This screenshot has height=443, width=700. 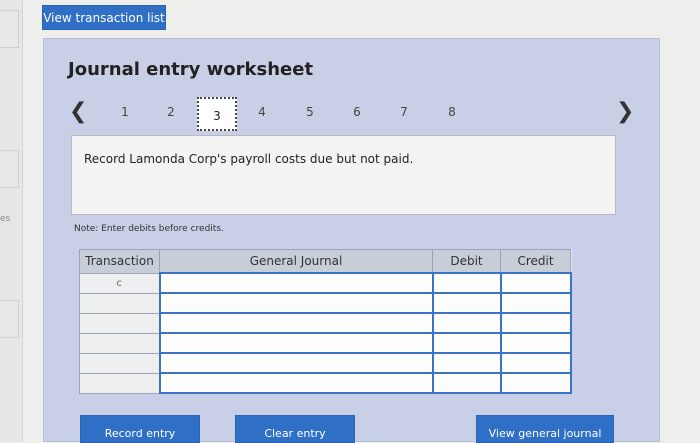 I want to click on worksheet-title: Journal entry worksheet, so click(x=191, y=69).